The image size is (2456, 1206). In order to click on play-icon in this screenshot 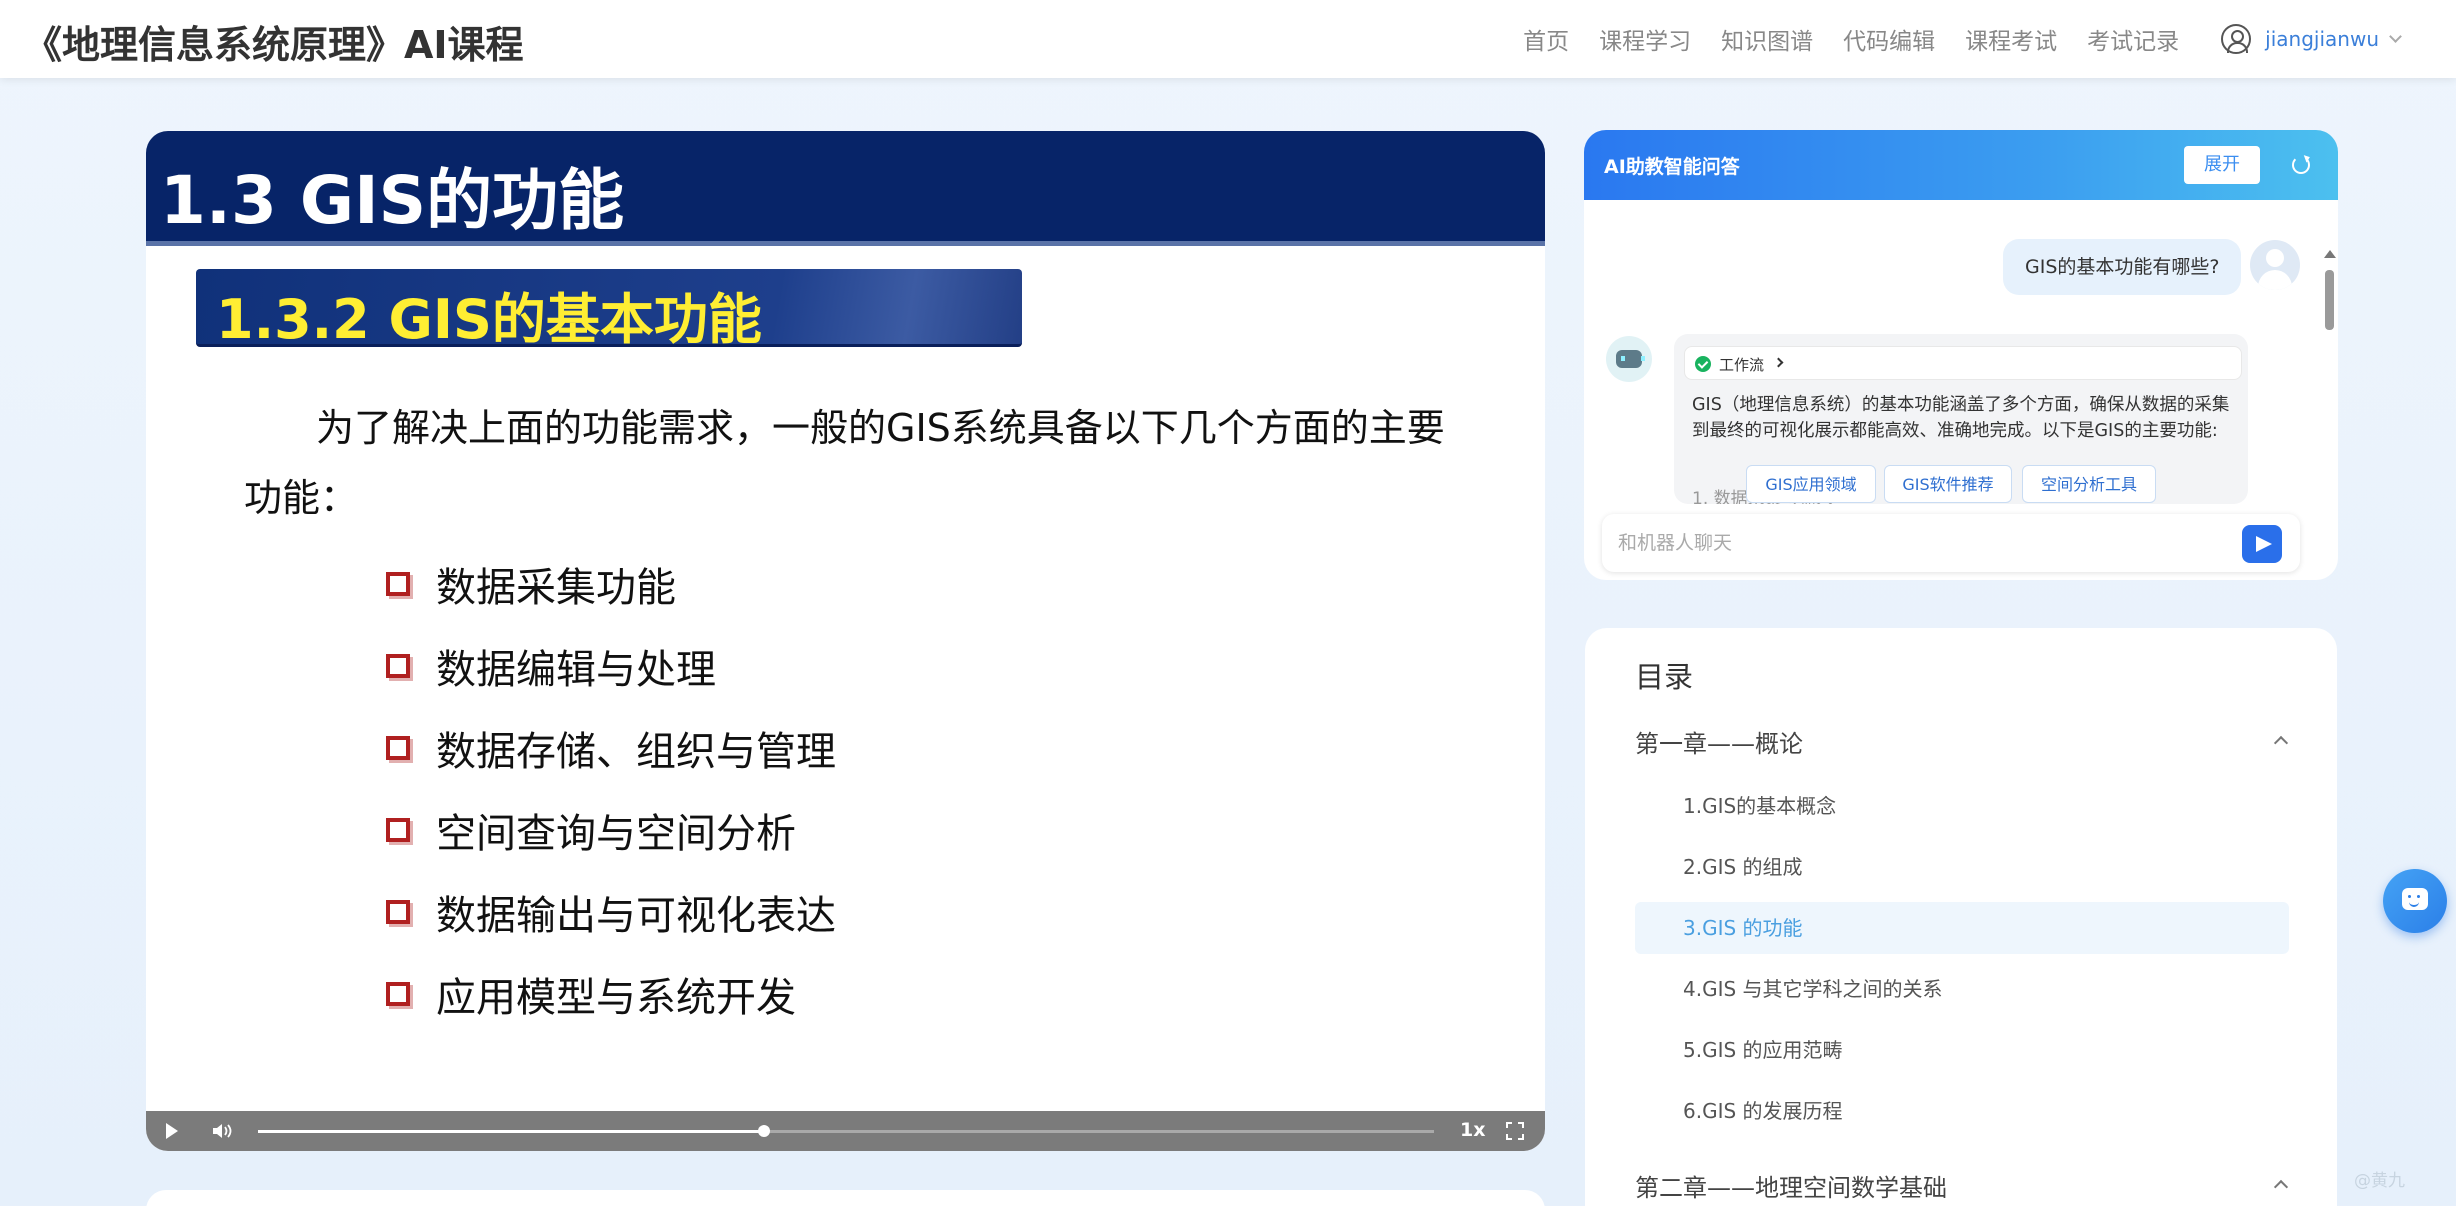, I will do `click(172, 1131)`.